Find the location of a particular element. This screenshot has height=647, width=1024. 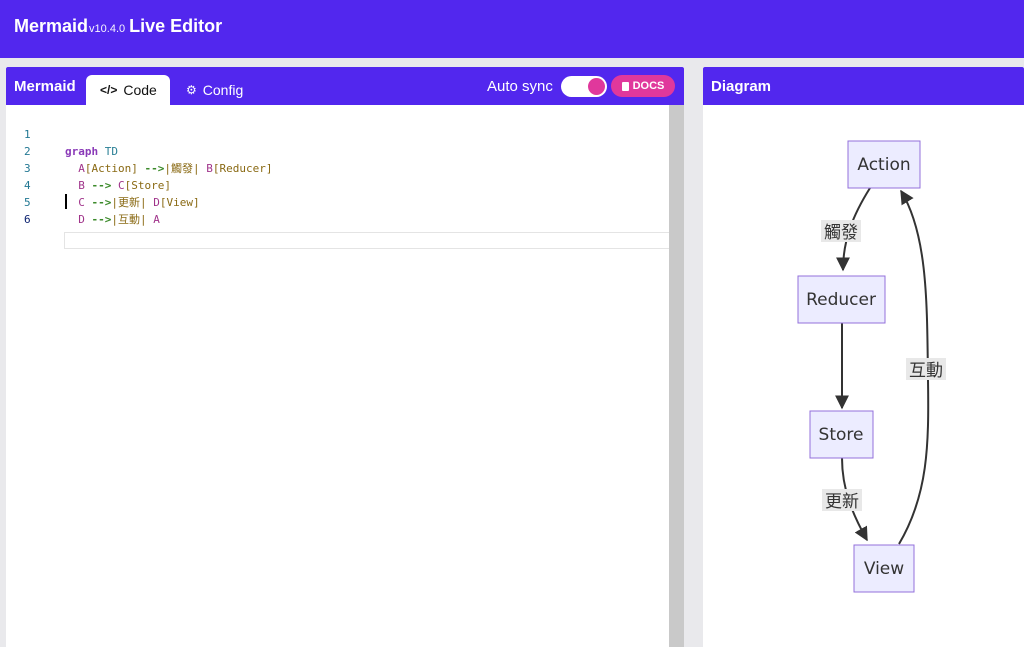

toggle-knob is located at coordinates (596, 86).